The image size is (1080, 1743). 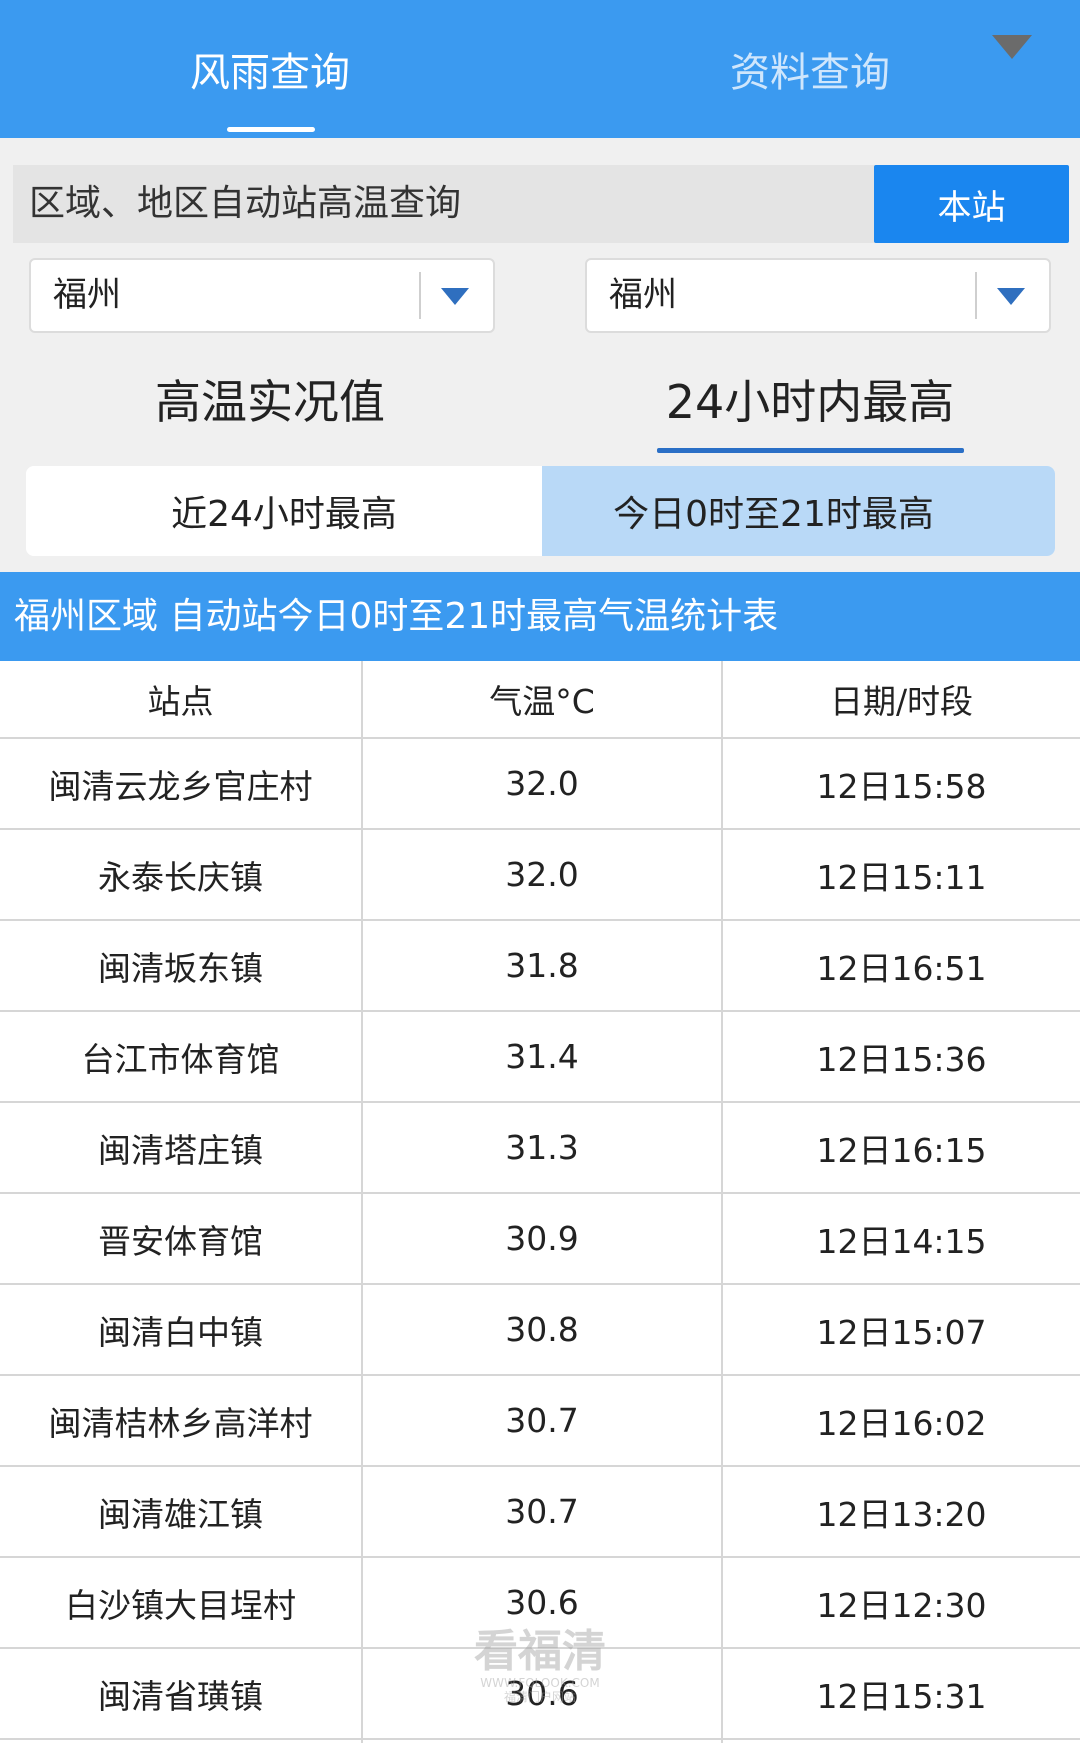 What do you see at coordinates (180, 1605) in the screenshot?
I see `station-cell: 白沙镇大目埕村` at bounding box center [180, 1605].